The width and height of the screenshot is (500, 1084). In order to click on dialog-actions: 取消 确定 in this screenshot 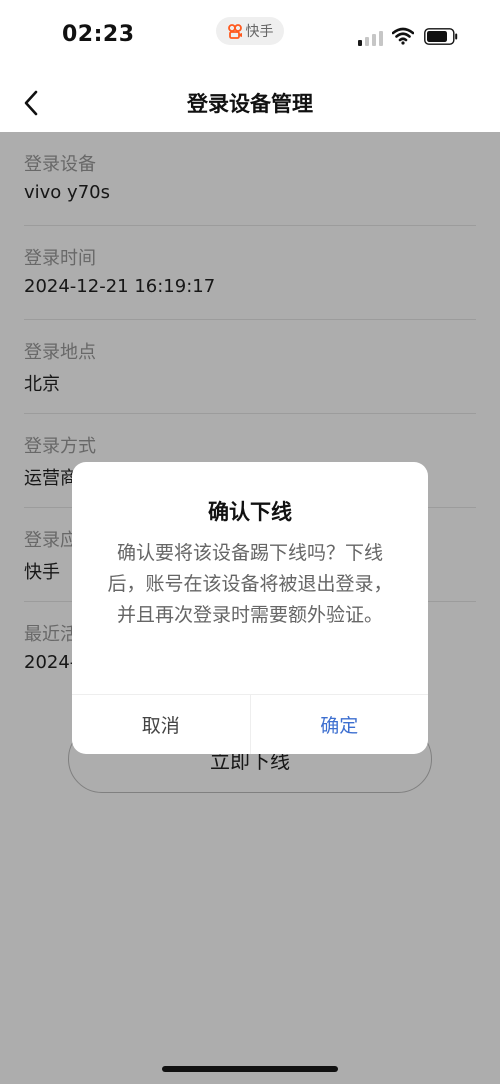, I will do `click(250, 724)`.